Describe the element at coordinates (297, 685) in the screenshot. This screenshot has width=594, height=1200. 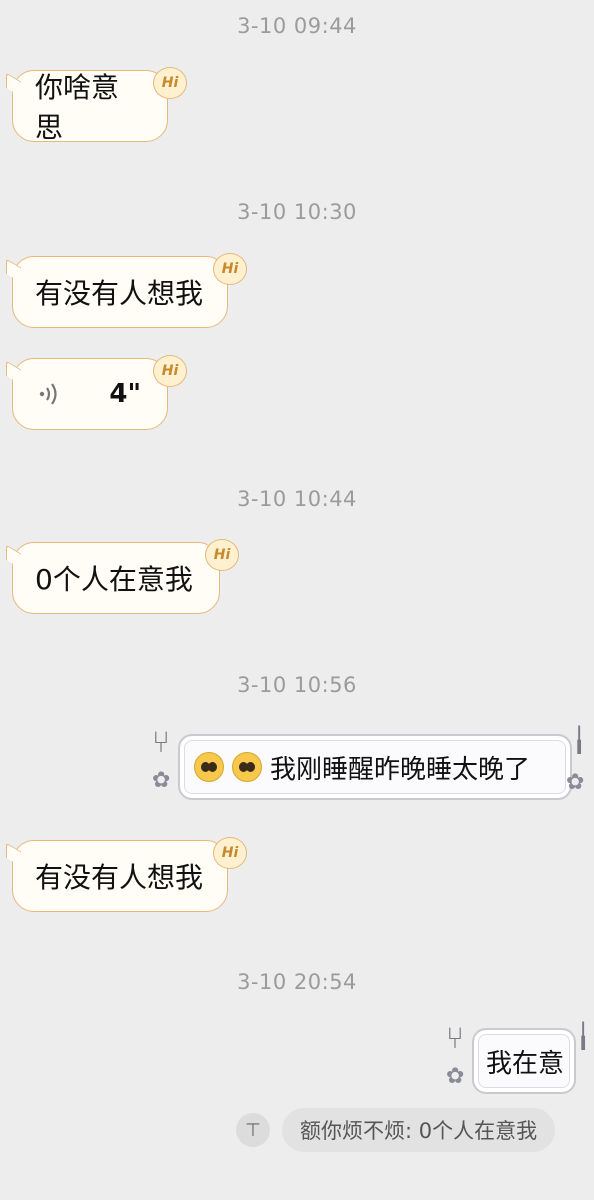
I see `timestamp: 3-10 10:56` at that location.